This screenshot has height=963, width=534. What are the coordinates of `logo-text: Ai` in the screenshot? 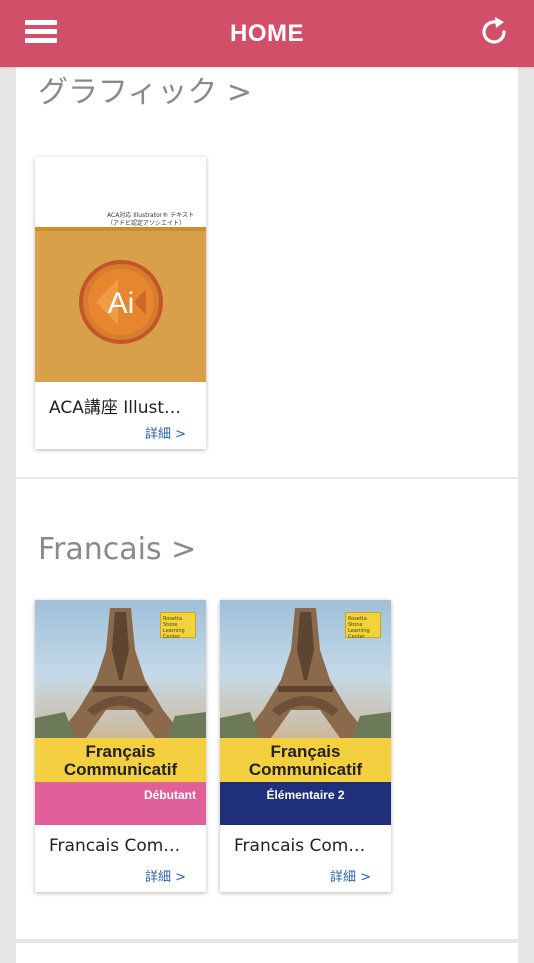 It's located at (121, 303).